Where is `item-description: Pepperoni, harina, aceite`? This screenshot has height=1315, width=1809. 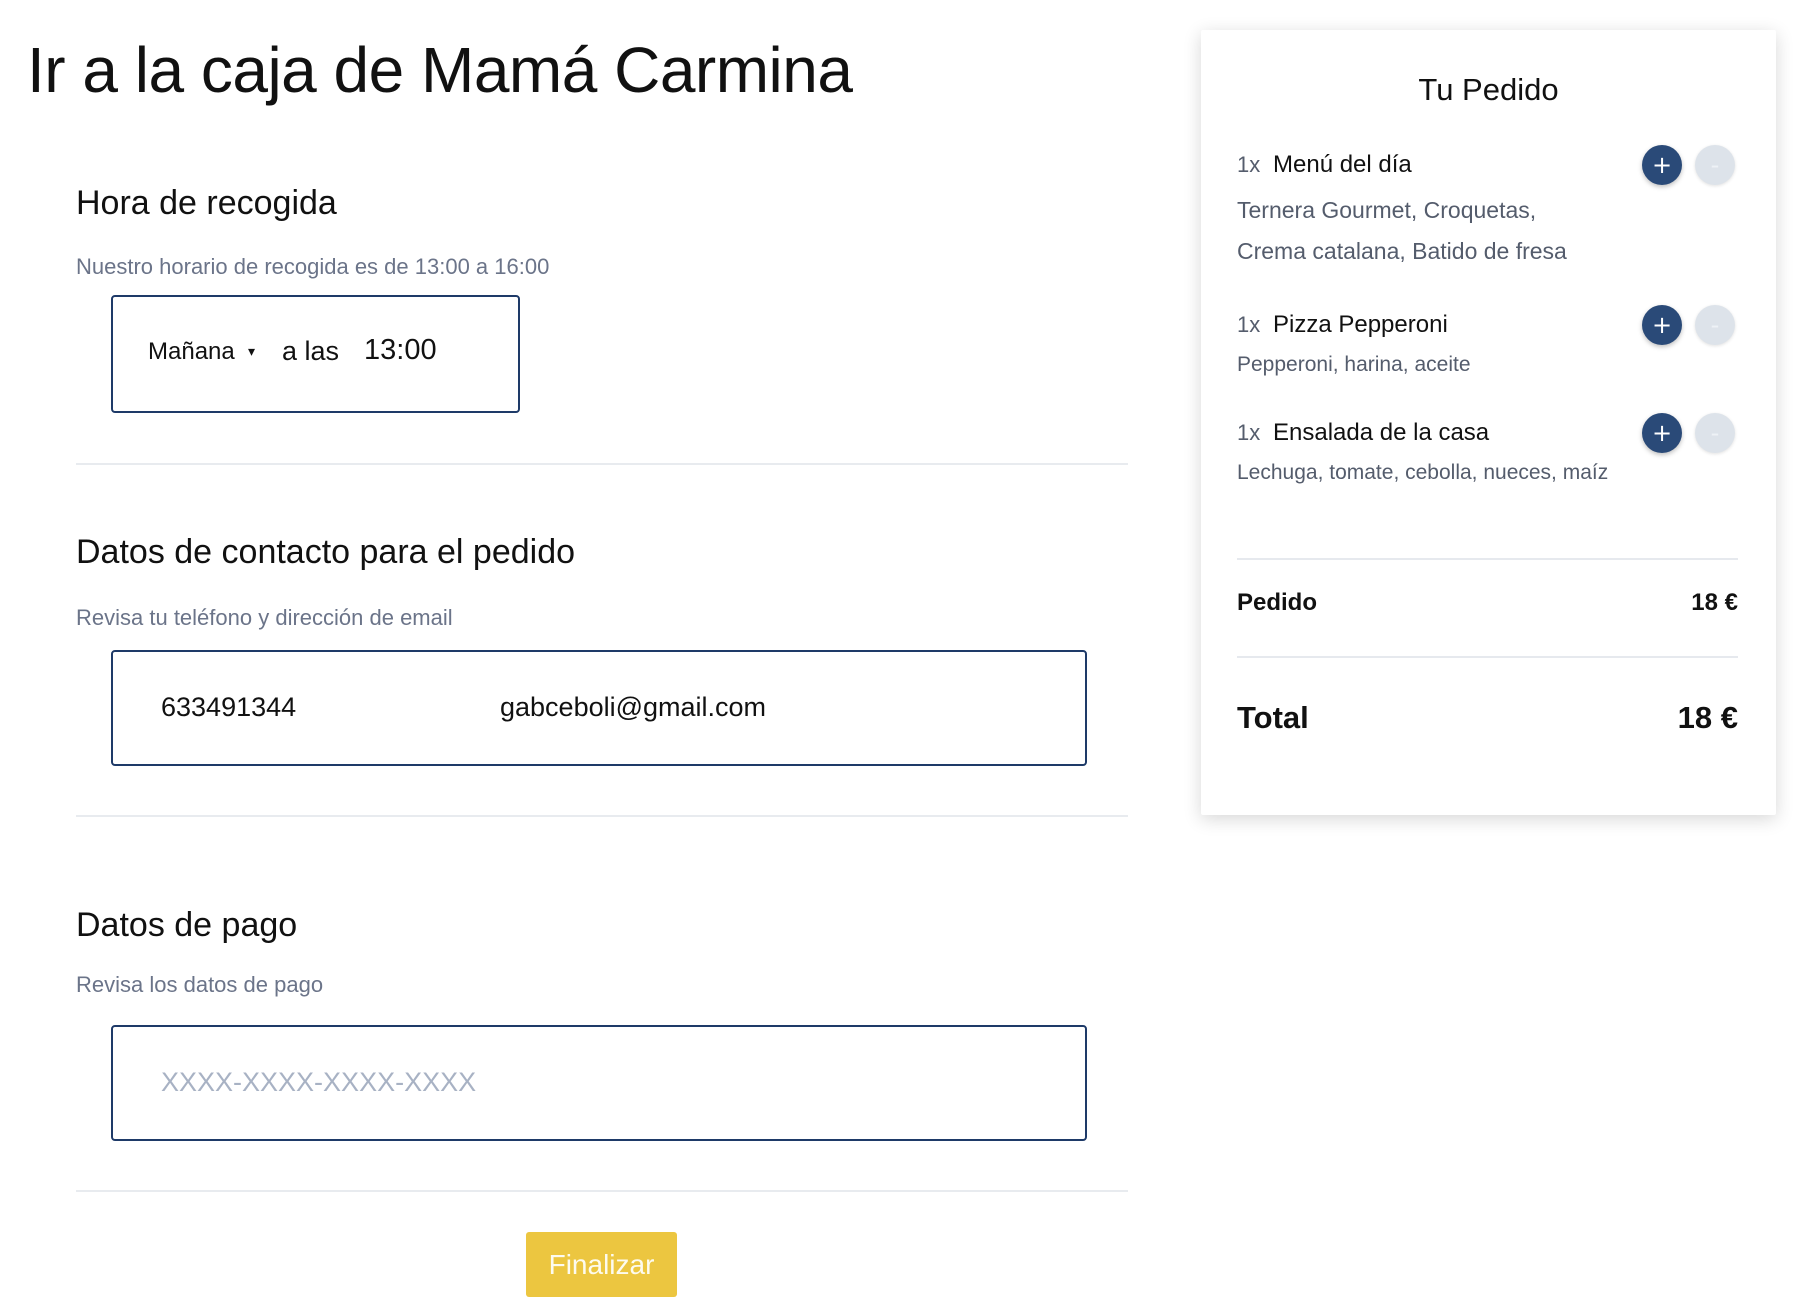 item-description: Pepperoni, harina, aceite is located at coordinates (1354, 365).